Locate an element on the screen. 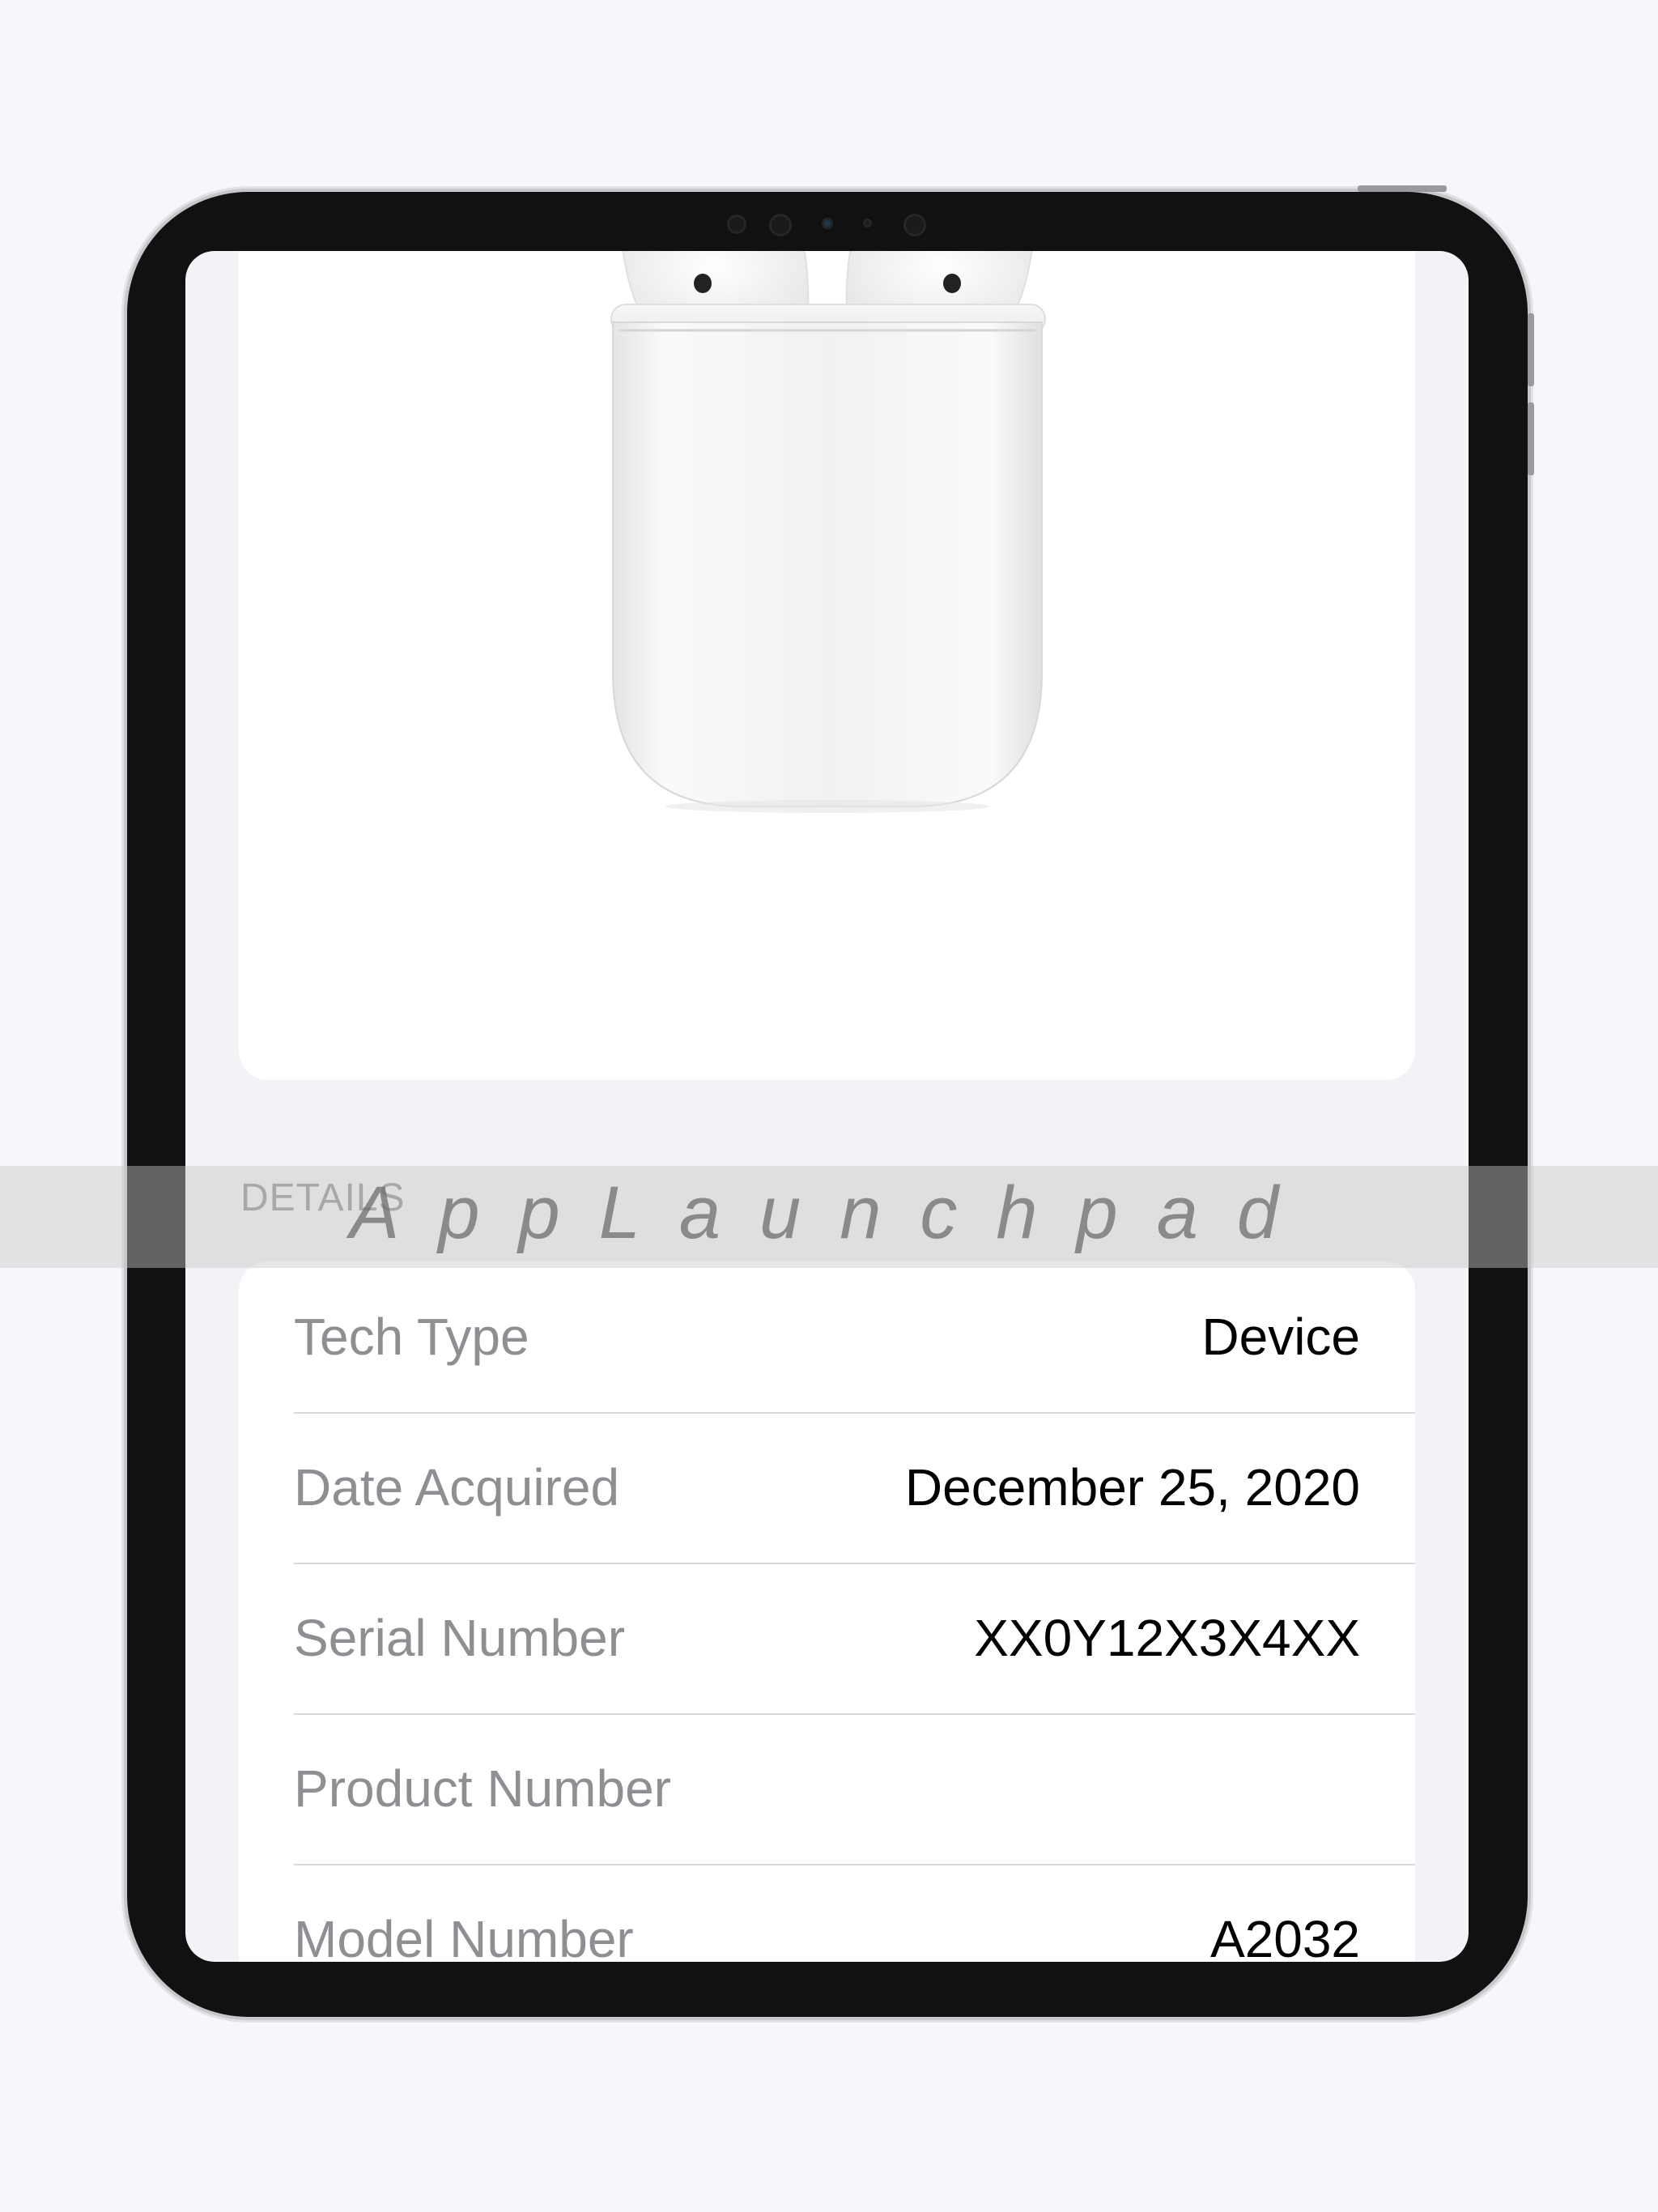 The image size is (1658, 2212). camera-sensor-bar is located at coordinates (826, 224).